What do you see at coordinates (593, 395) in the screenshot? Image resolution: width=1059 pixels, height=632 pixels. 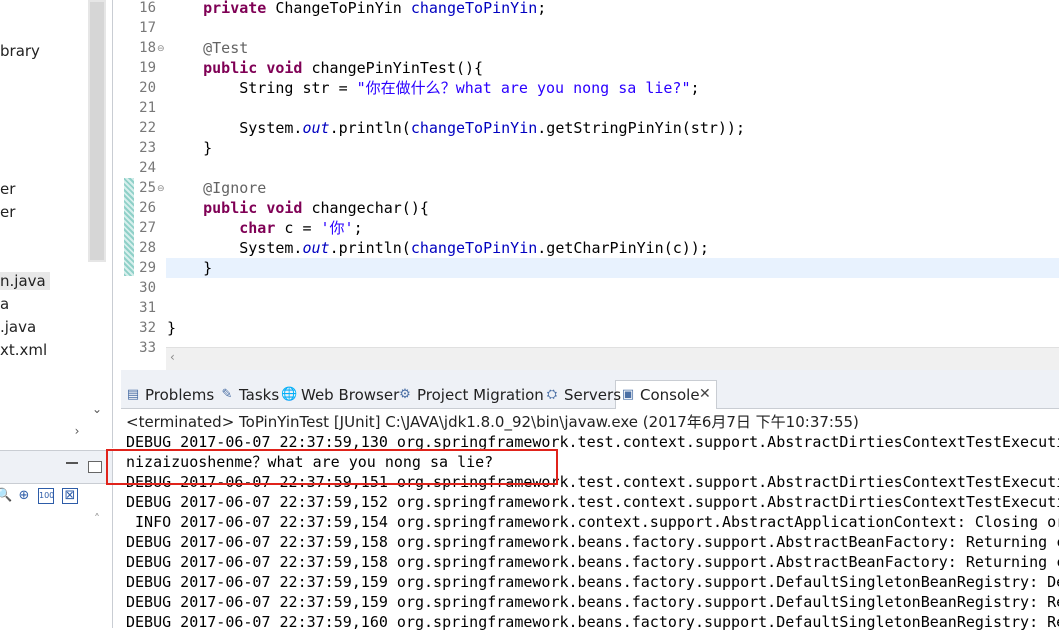 I see `tab-label: Servers` at bounding box center [593, 395].